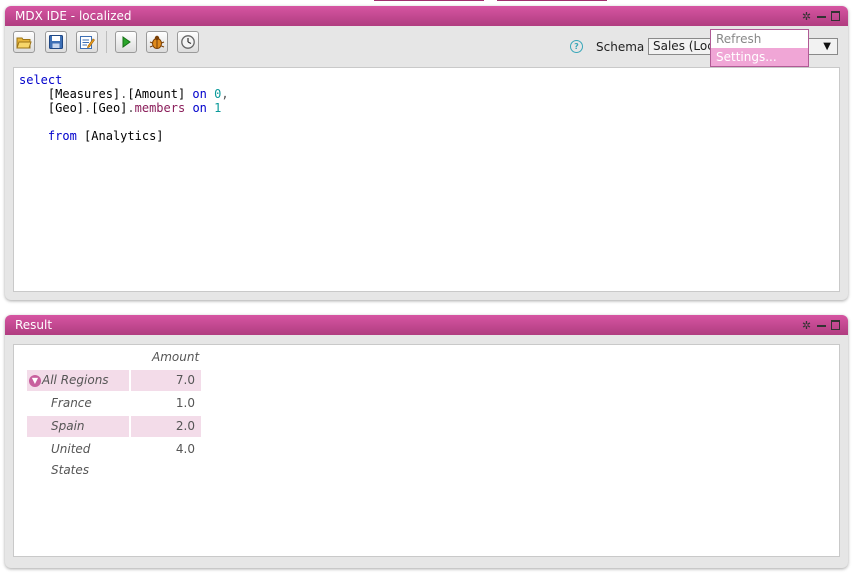  What do you see at coordinates (429, 136) in the screenshot?
I see `editor-line: from [Analytics]` at bounding box center [429, 136].